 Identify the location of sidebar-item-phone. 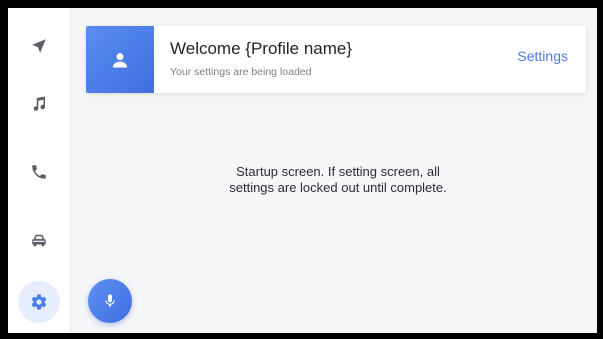
(39, 172).